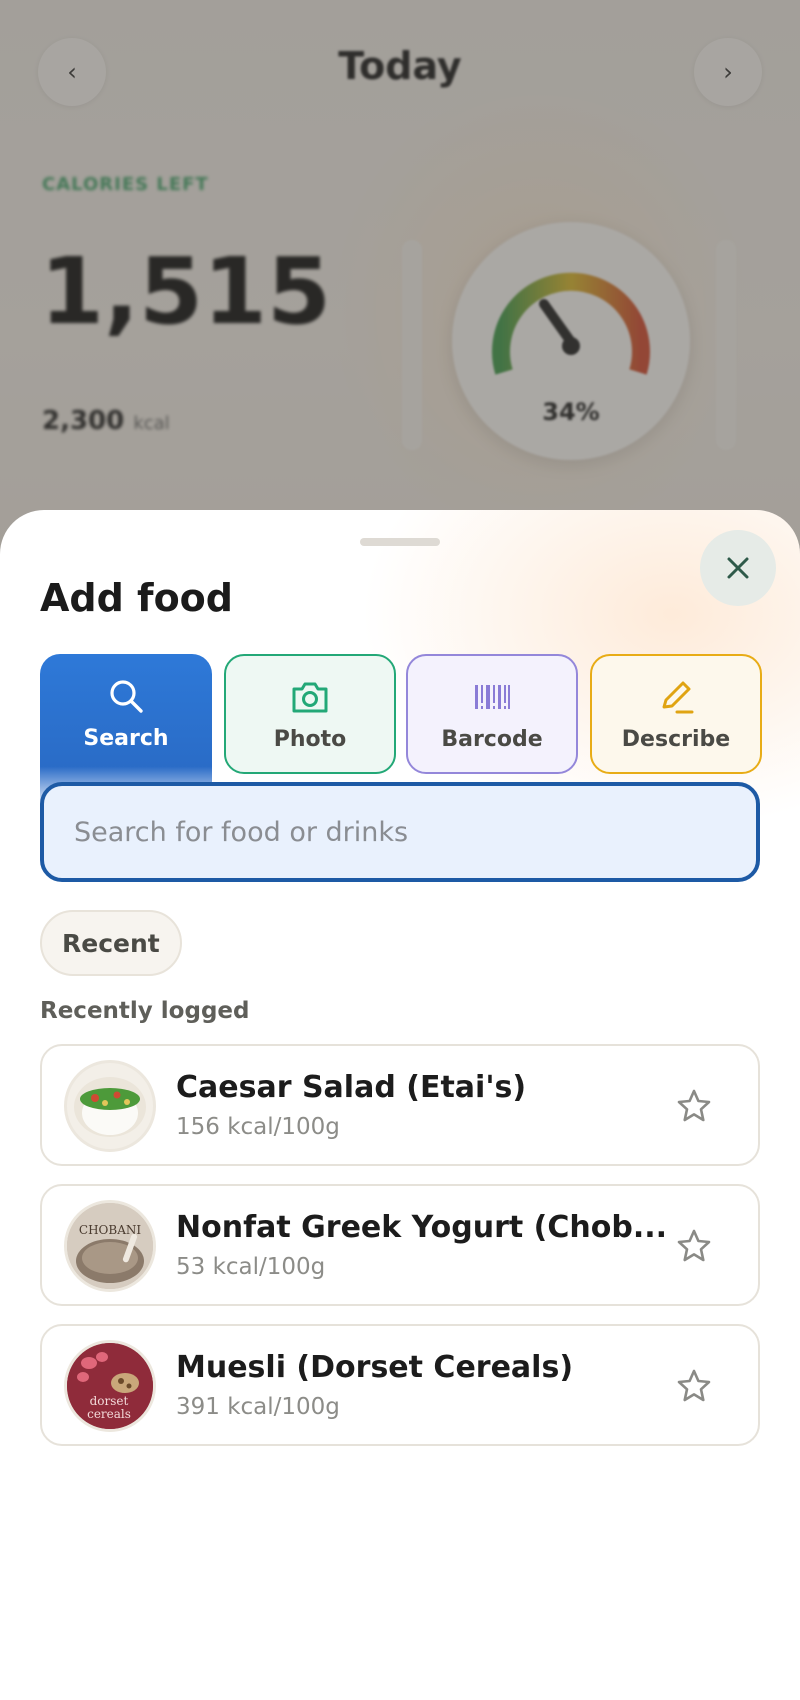  What do you see at coordinates (251, 1267) in the screenshot?
I see `food-calories: 53 kcal/100g` at bounding box center [251, 1267].